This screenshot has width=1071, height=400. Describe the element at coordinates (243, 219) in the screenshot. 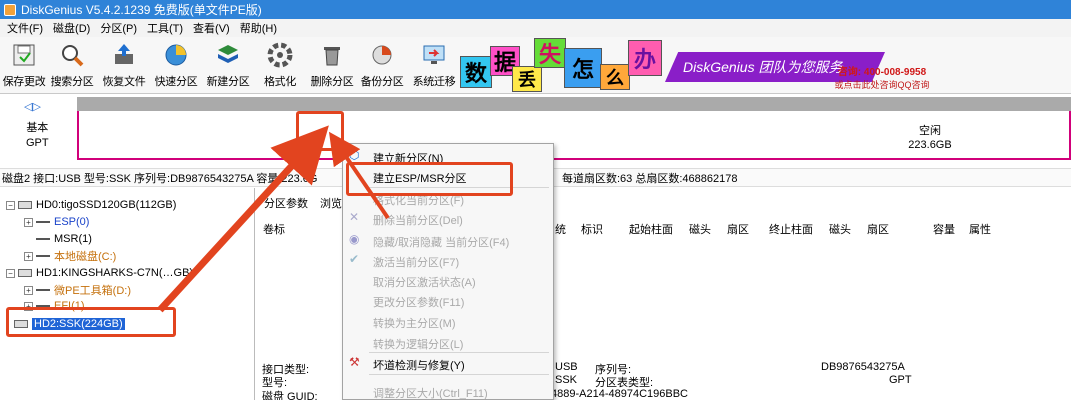

I see `arrow-to-free-space` at that location.